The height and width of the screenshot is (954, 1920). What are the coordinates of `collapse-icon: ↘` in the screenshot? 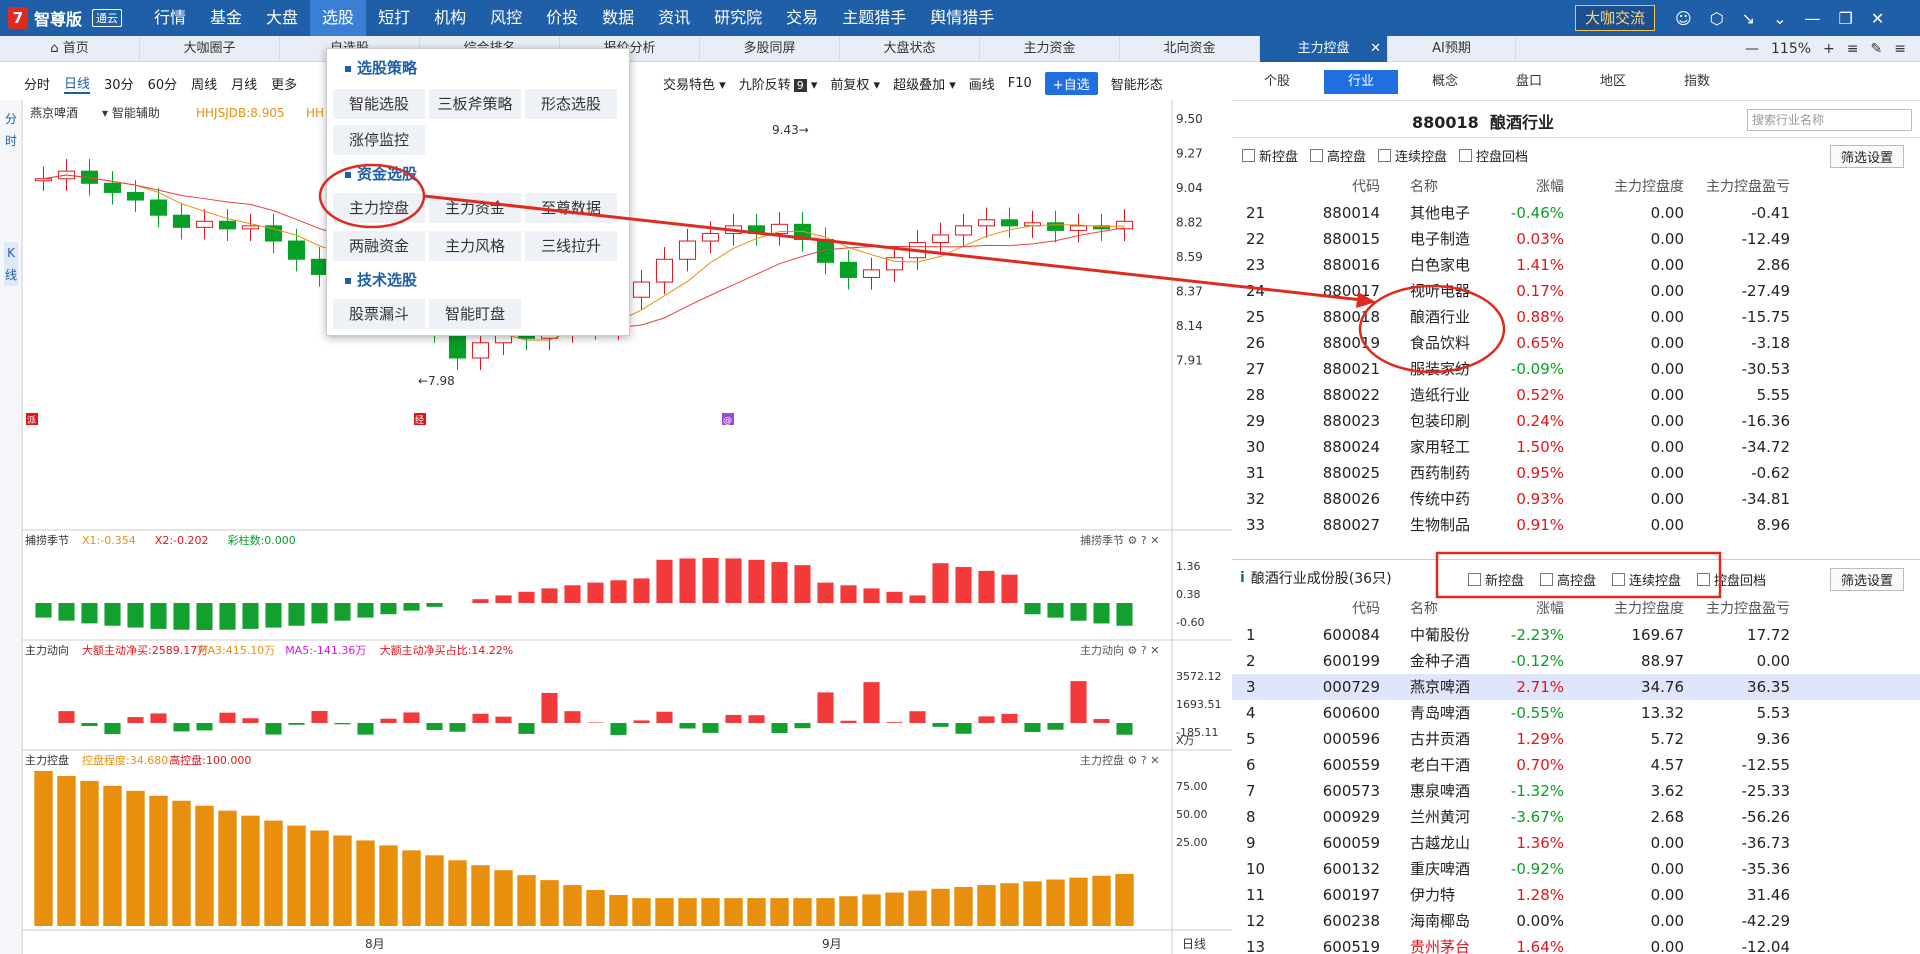 It's located at (1748, 18).